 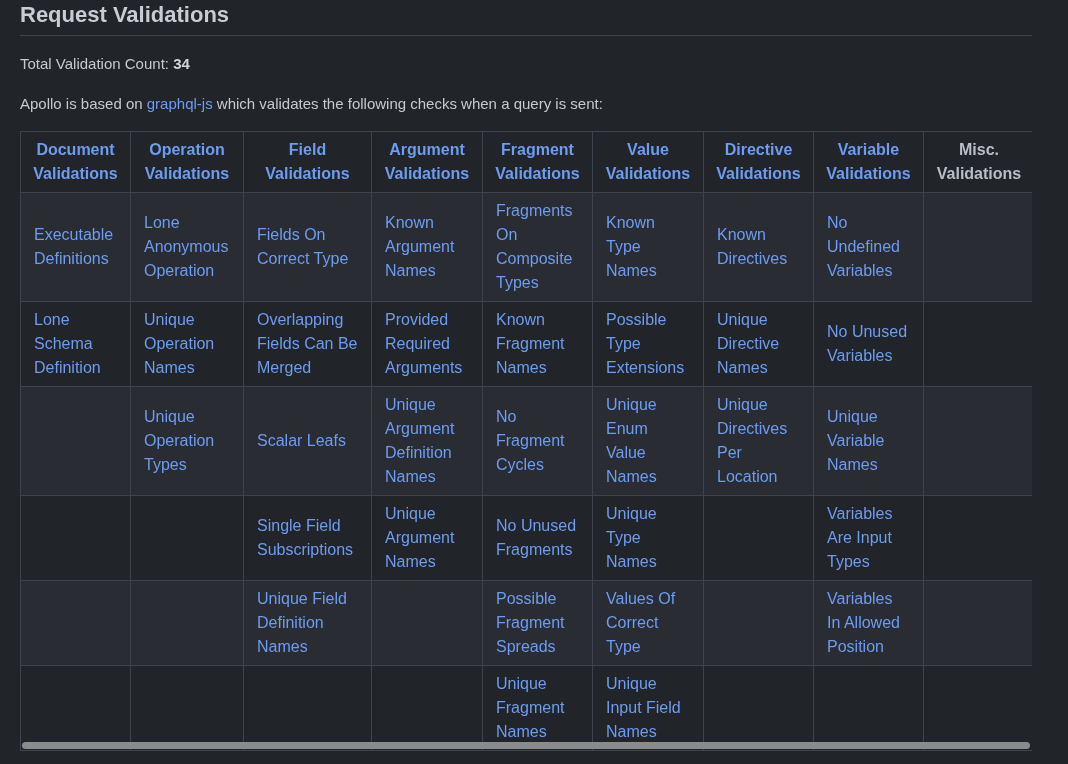 What do you see at coordinates (312, 104) in the screenshot?
I see `intro-text: Apollo is based on graphql-js which validates the following checks when a query is sent:` at bounding box center [312, 104].